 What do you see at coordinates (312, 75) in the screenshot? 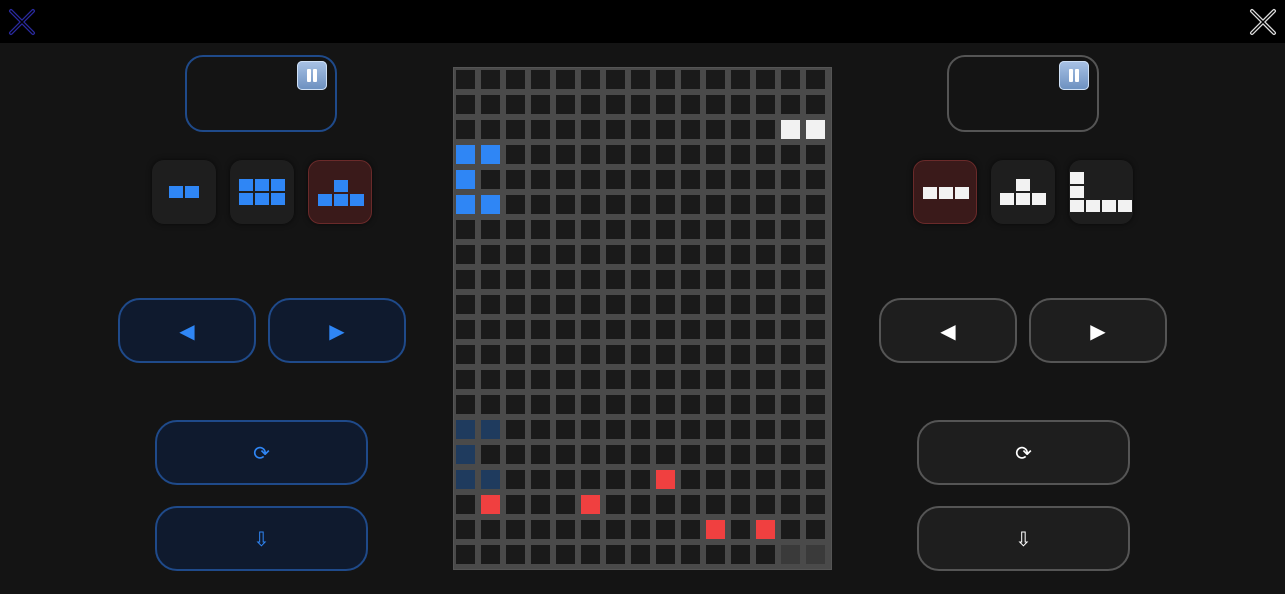
I see `left-pause-button` at bounding box center [312, 75].